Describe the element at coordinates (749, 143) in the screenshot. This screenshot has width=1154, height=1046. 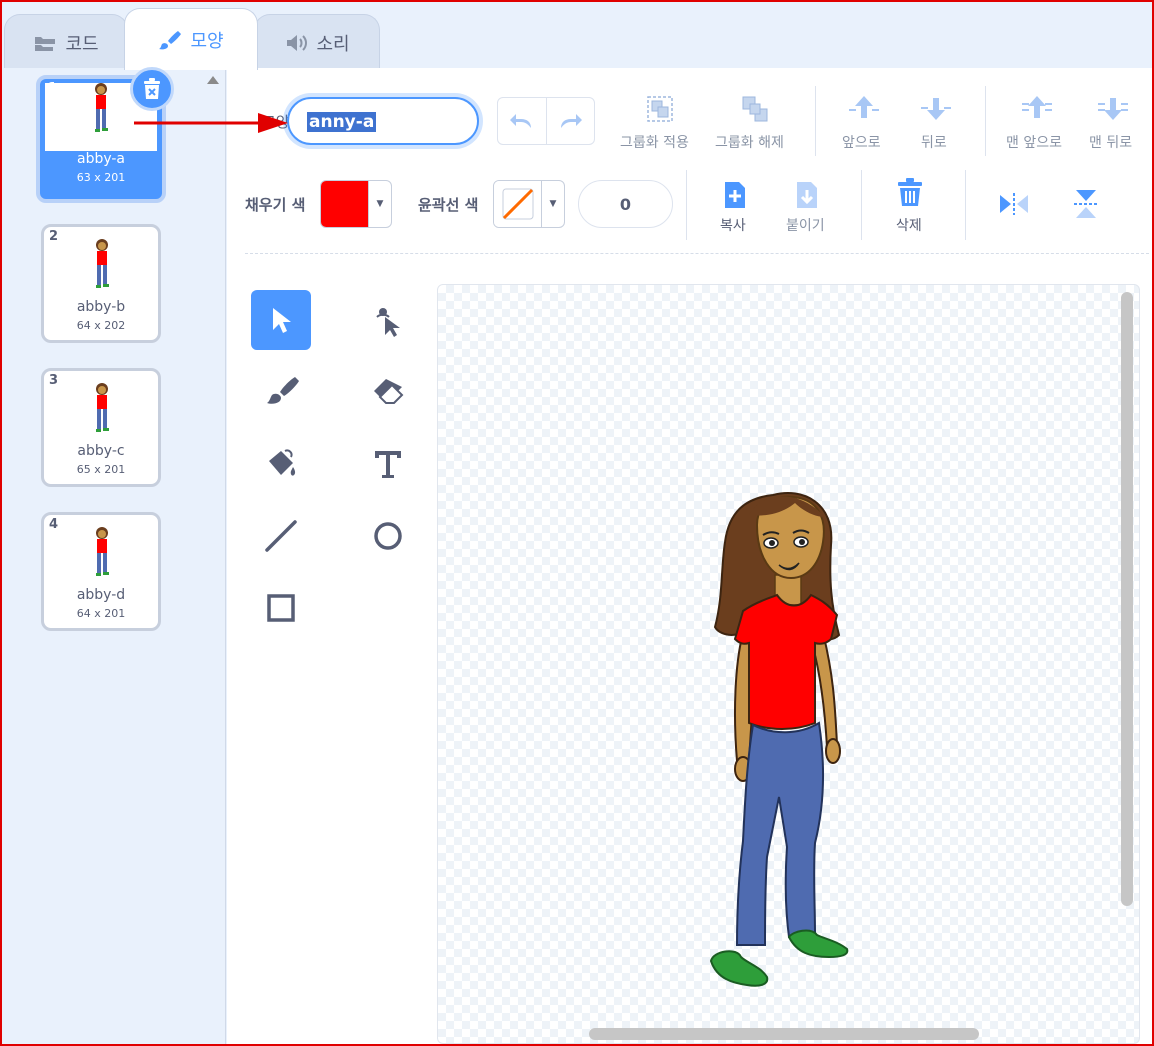
I see `ungroup-label: 그룹화 해제` at that location.